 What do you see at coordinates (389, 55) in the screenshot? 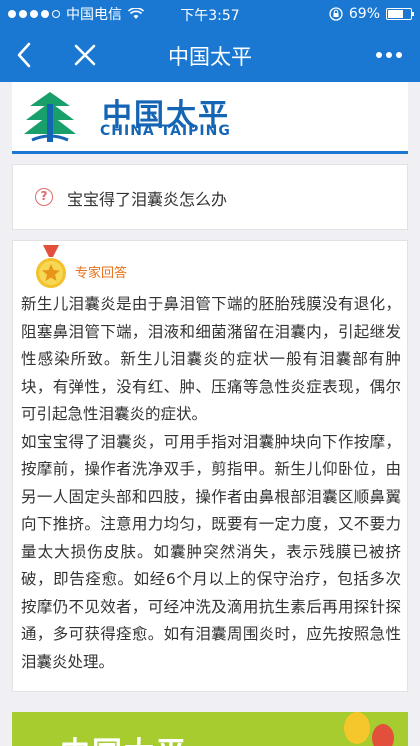
I see `more-dots-icon` at bounding box center [389, 55].